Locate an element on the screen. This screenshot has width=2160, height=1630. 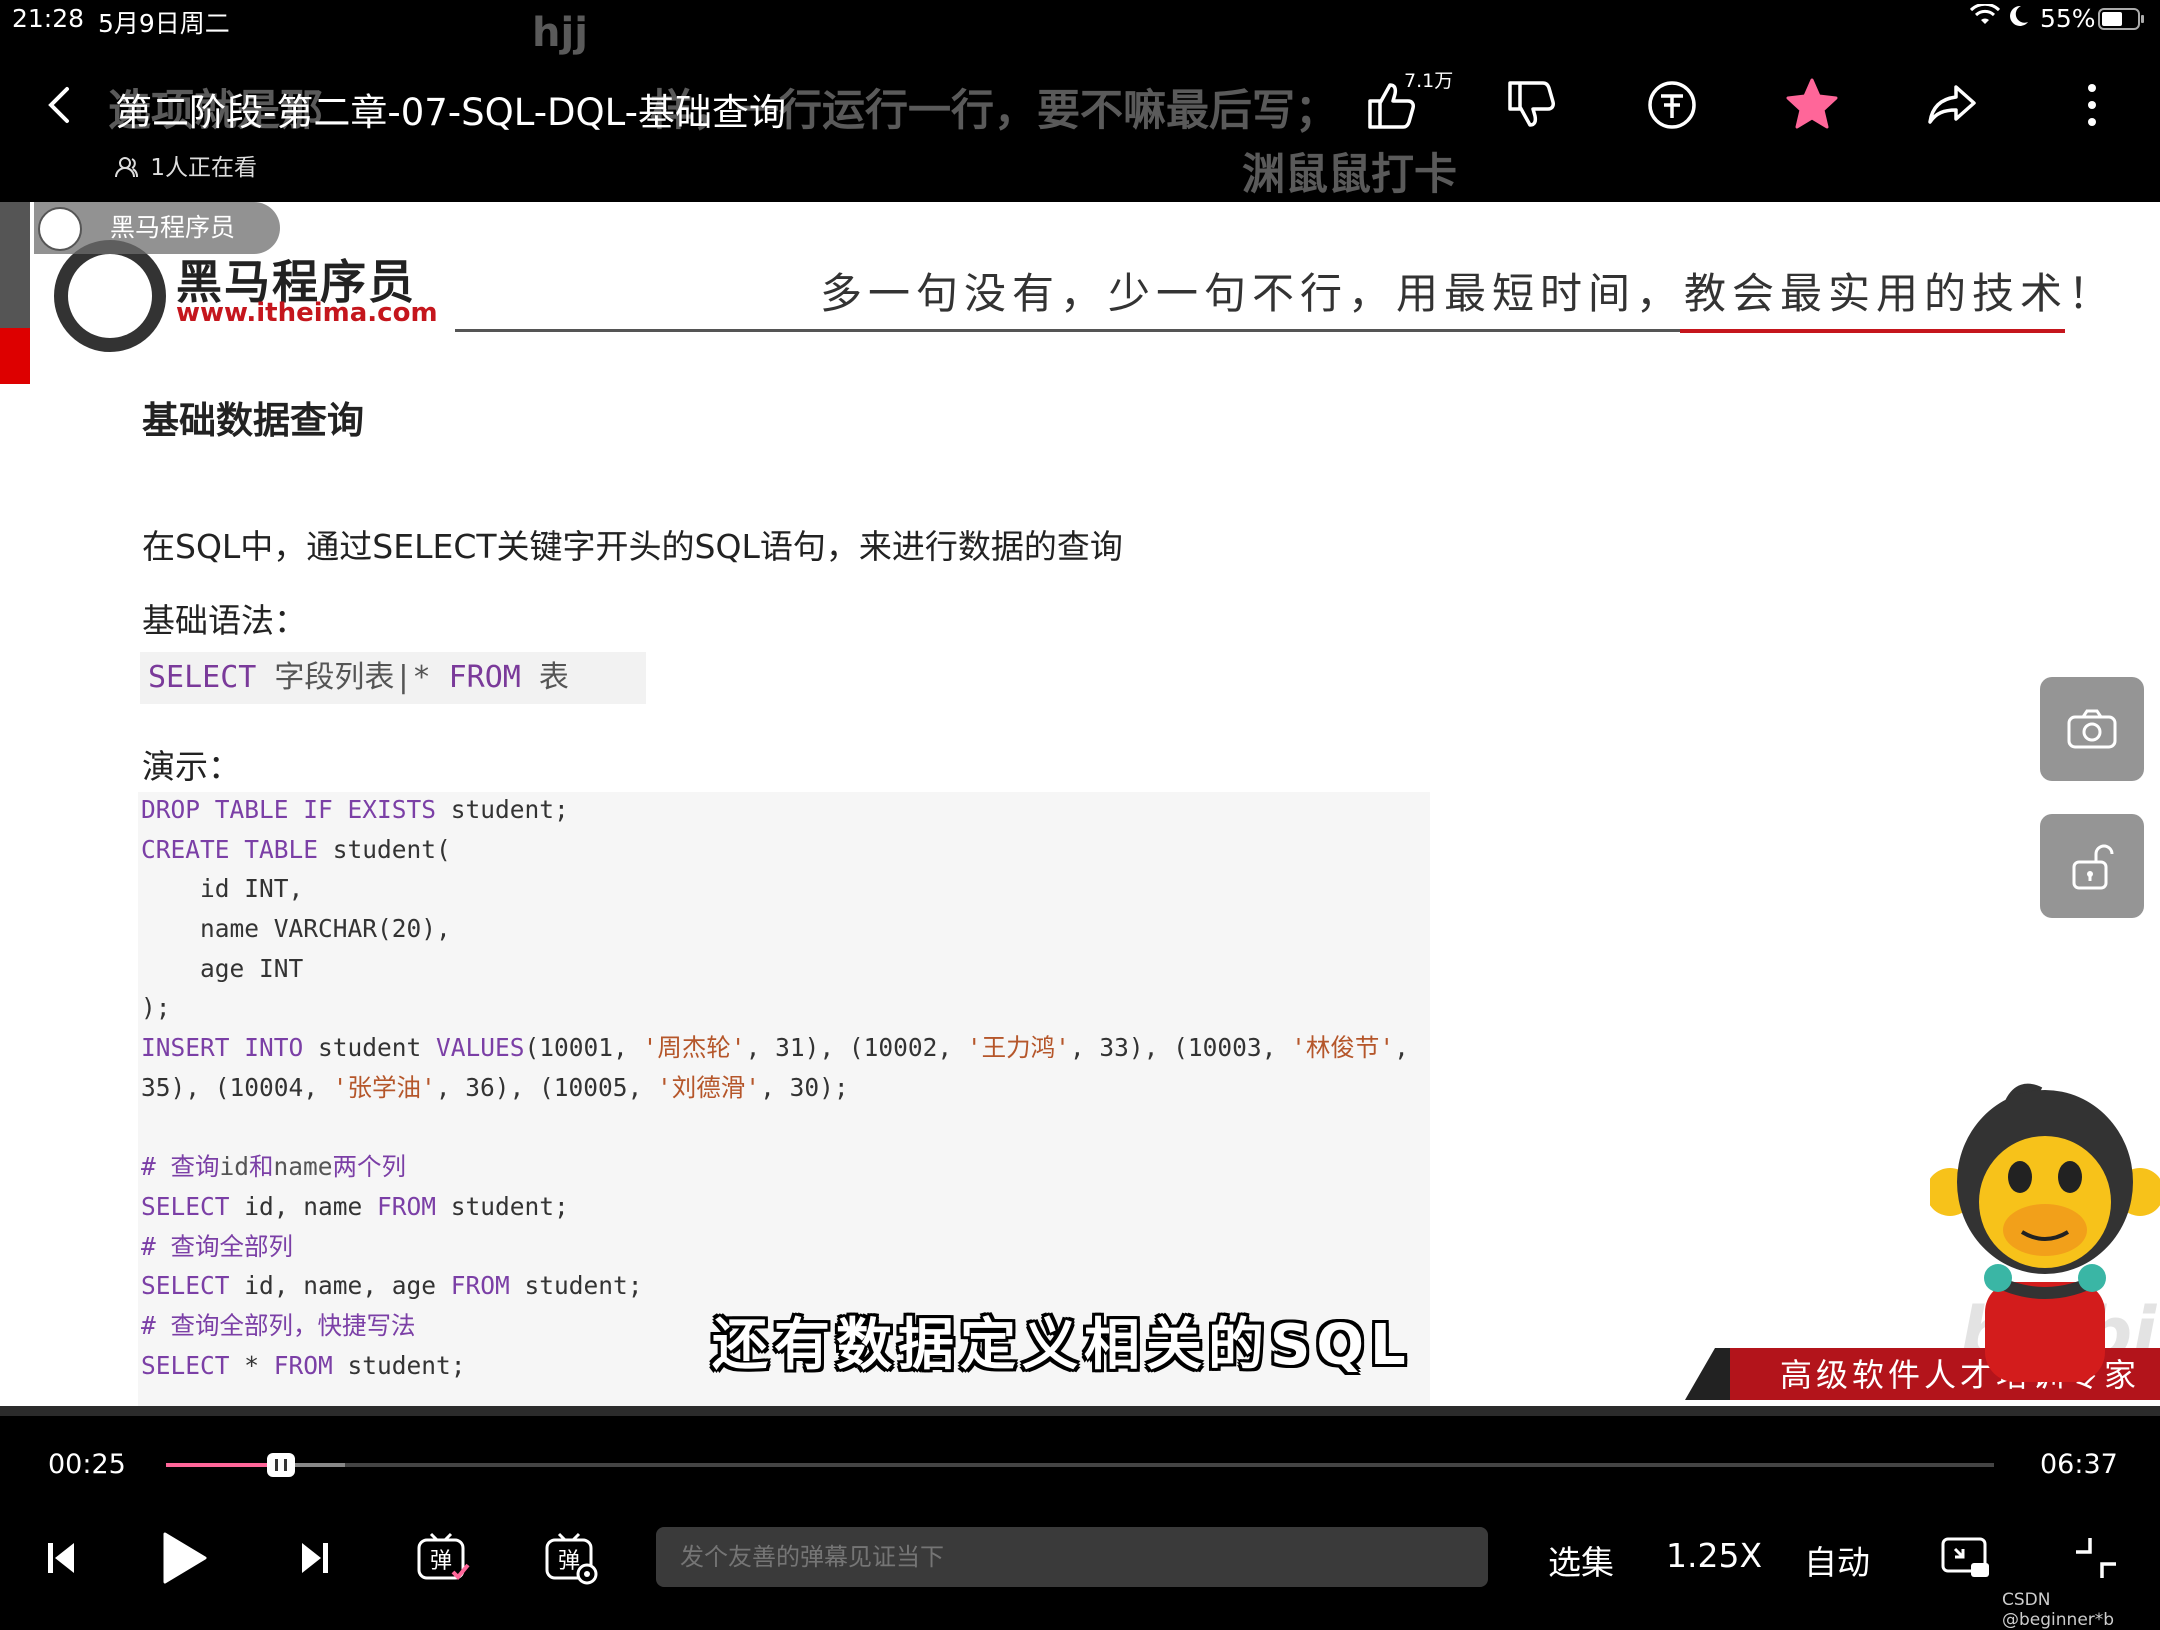
status-date: 5月9日周二 is located at coordinates (164, 23).